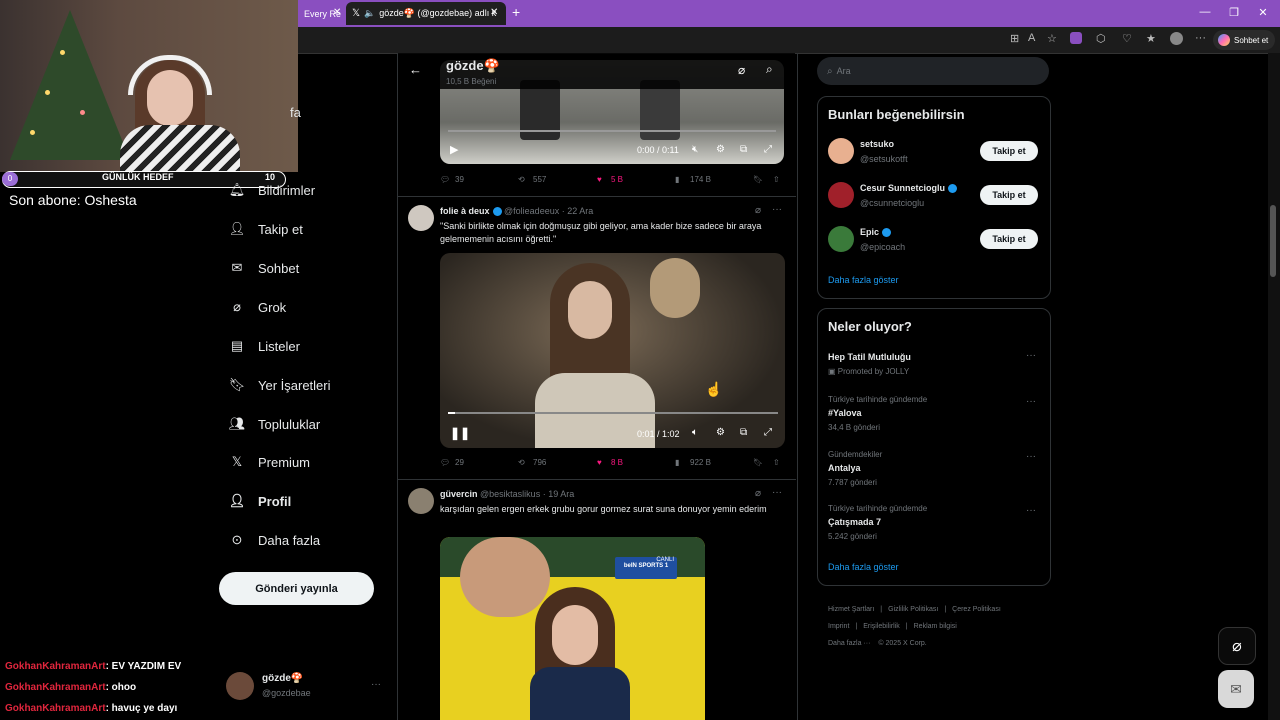 The width and height of the screenshot is (1280, 720). Describe the element at coordinates (976, 609) in the screenshot. I see `footer-link: Çerez Politikası` at that location.